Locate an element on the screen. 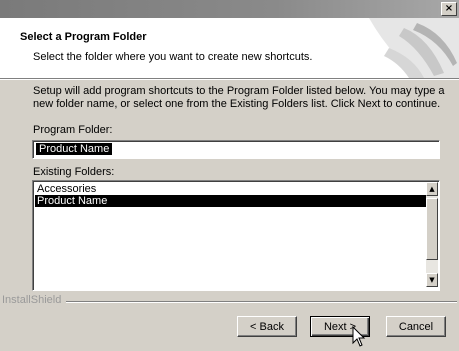 This screenshot has height=351, width=459. vertical-scrollbar: ▲ ▼ is located at coordinates (432, 234).